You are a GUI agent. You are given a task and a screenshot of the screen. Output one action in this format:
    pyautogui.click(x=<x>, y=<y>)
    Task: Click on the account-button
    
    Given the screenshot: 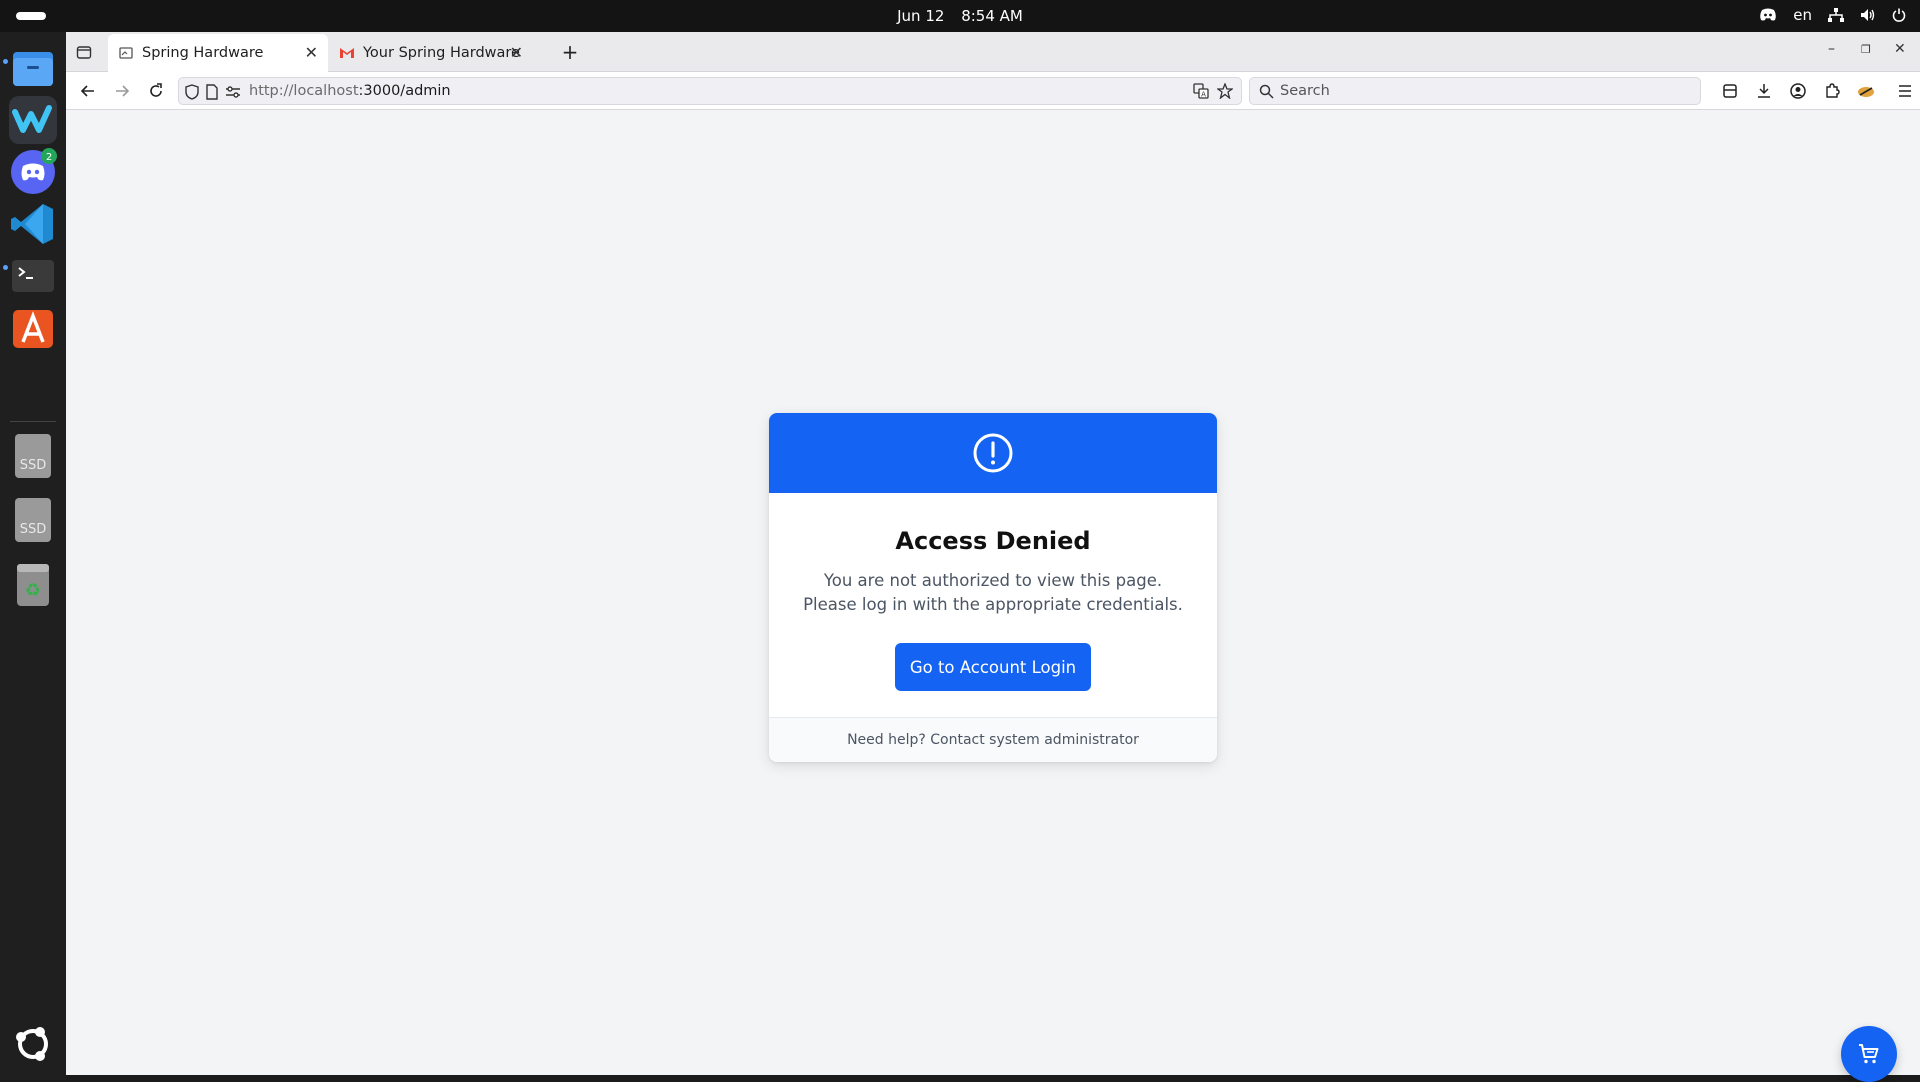 What is the action you would take?
    pyautogui.click(x=1798, y=91)
    